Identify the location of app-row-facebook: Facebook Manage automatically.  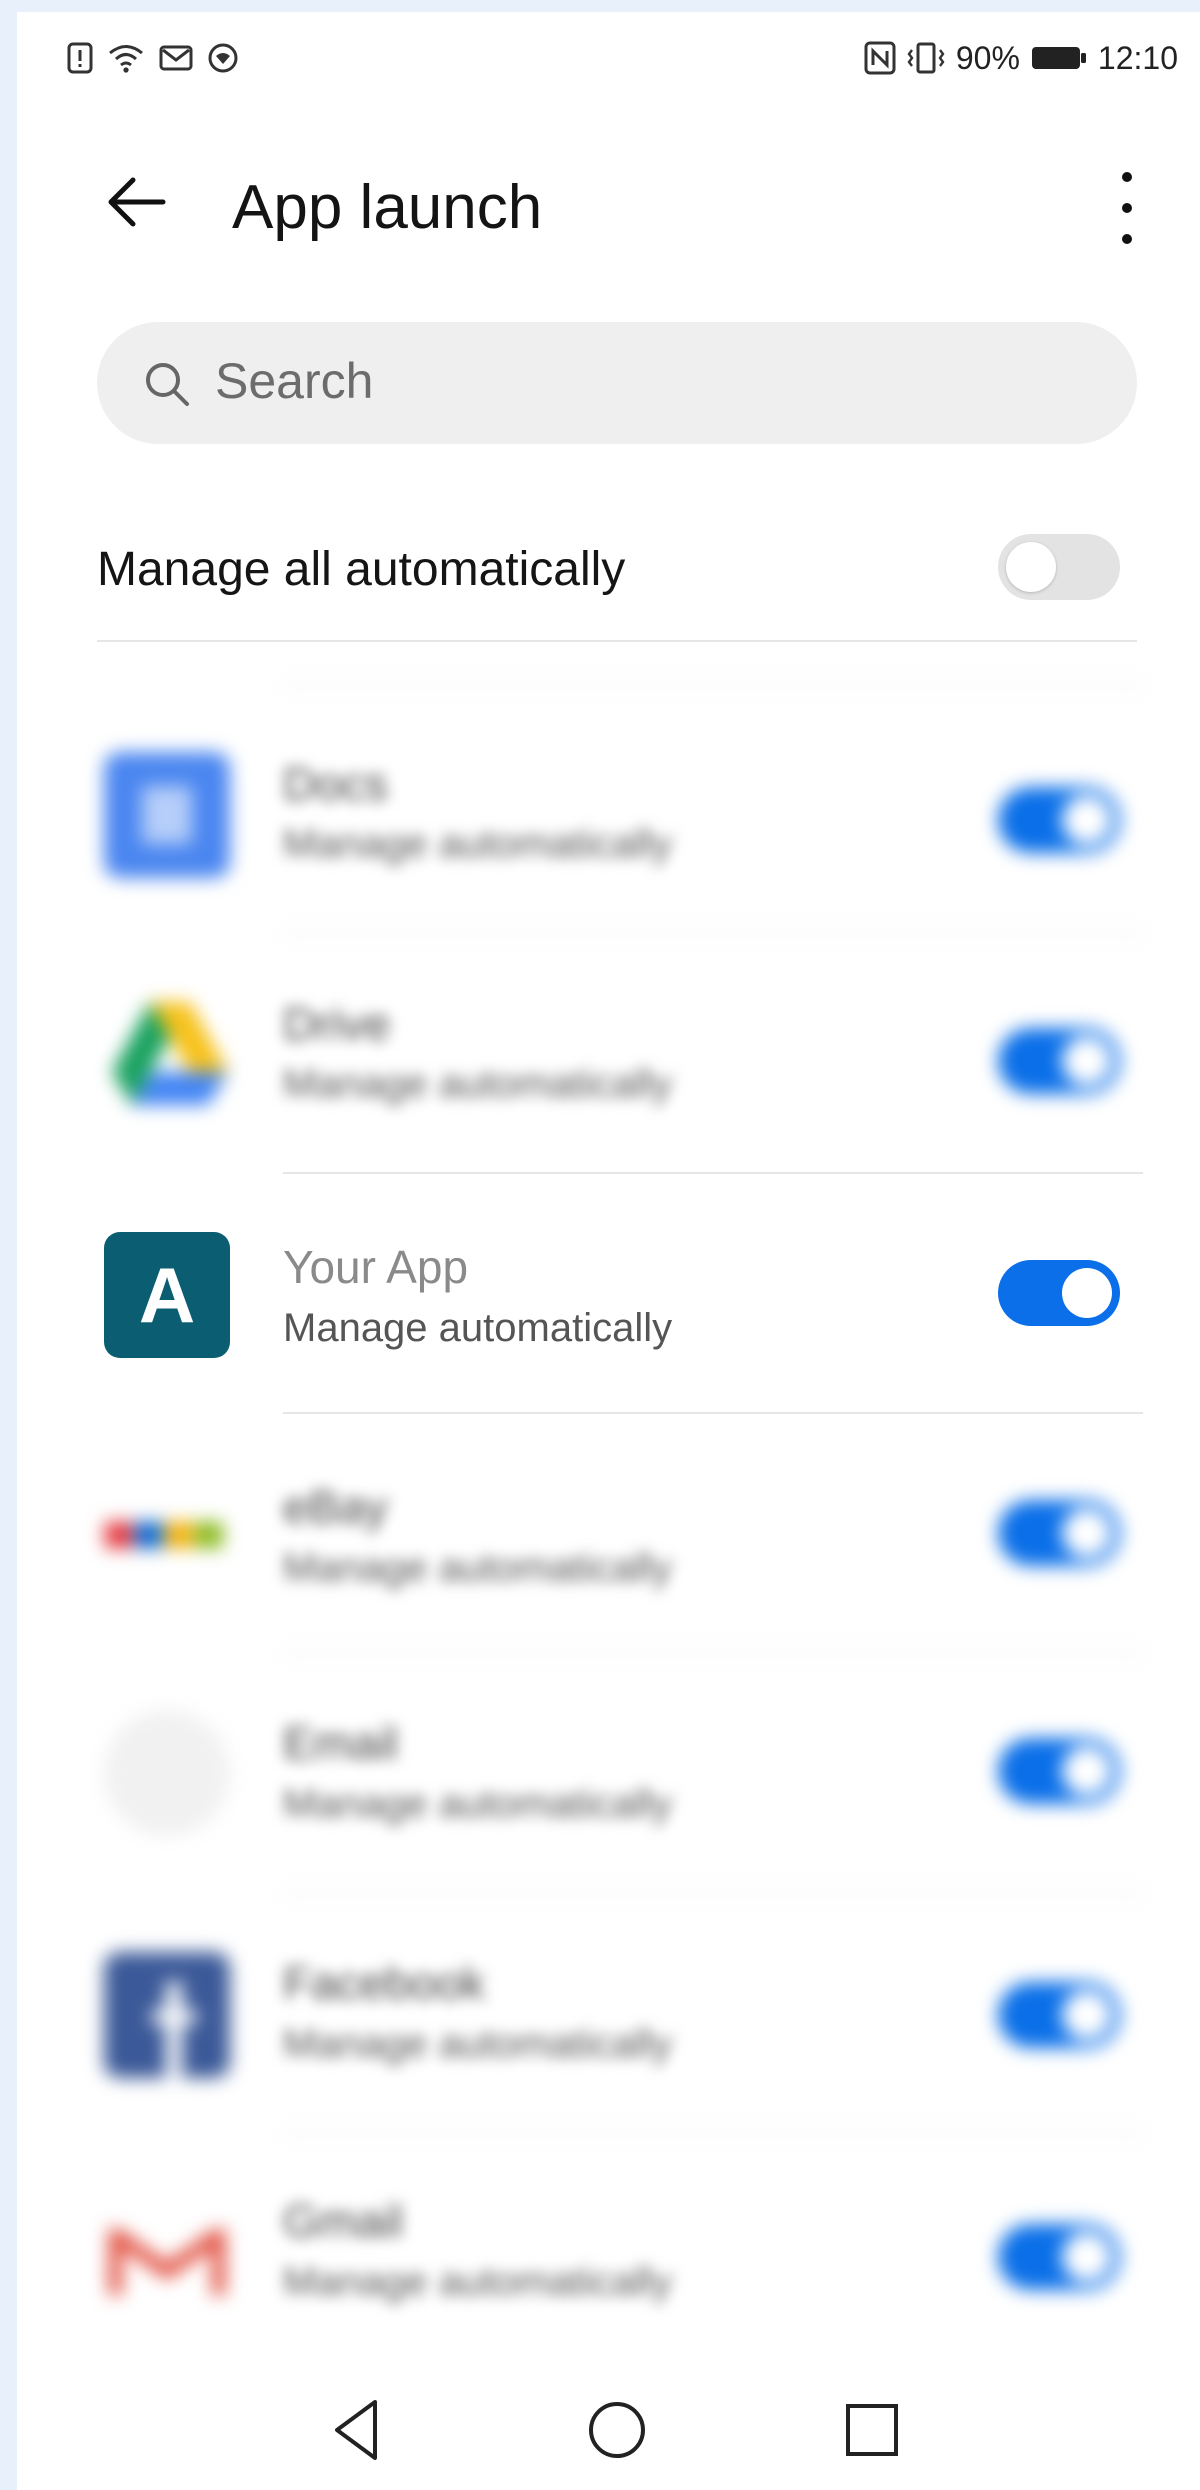
(608, 2013).